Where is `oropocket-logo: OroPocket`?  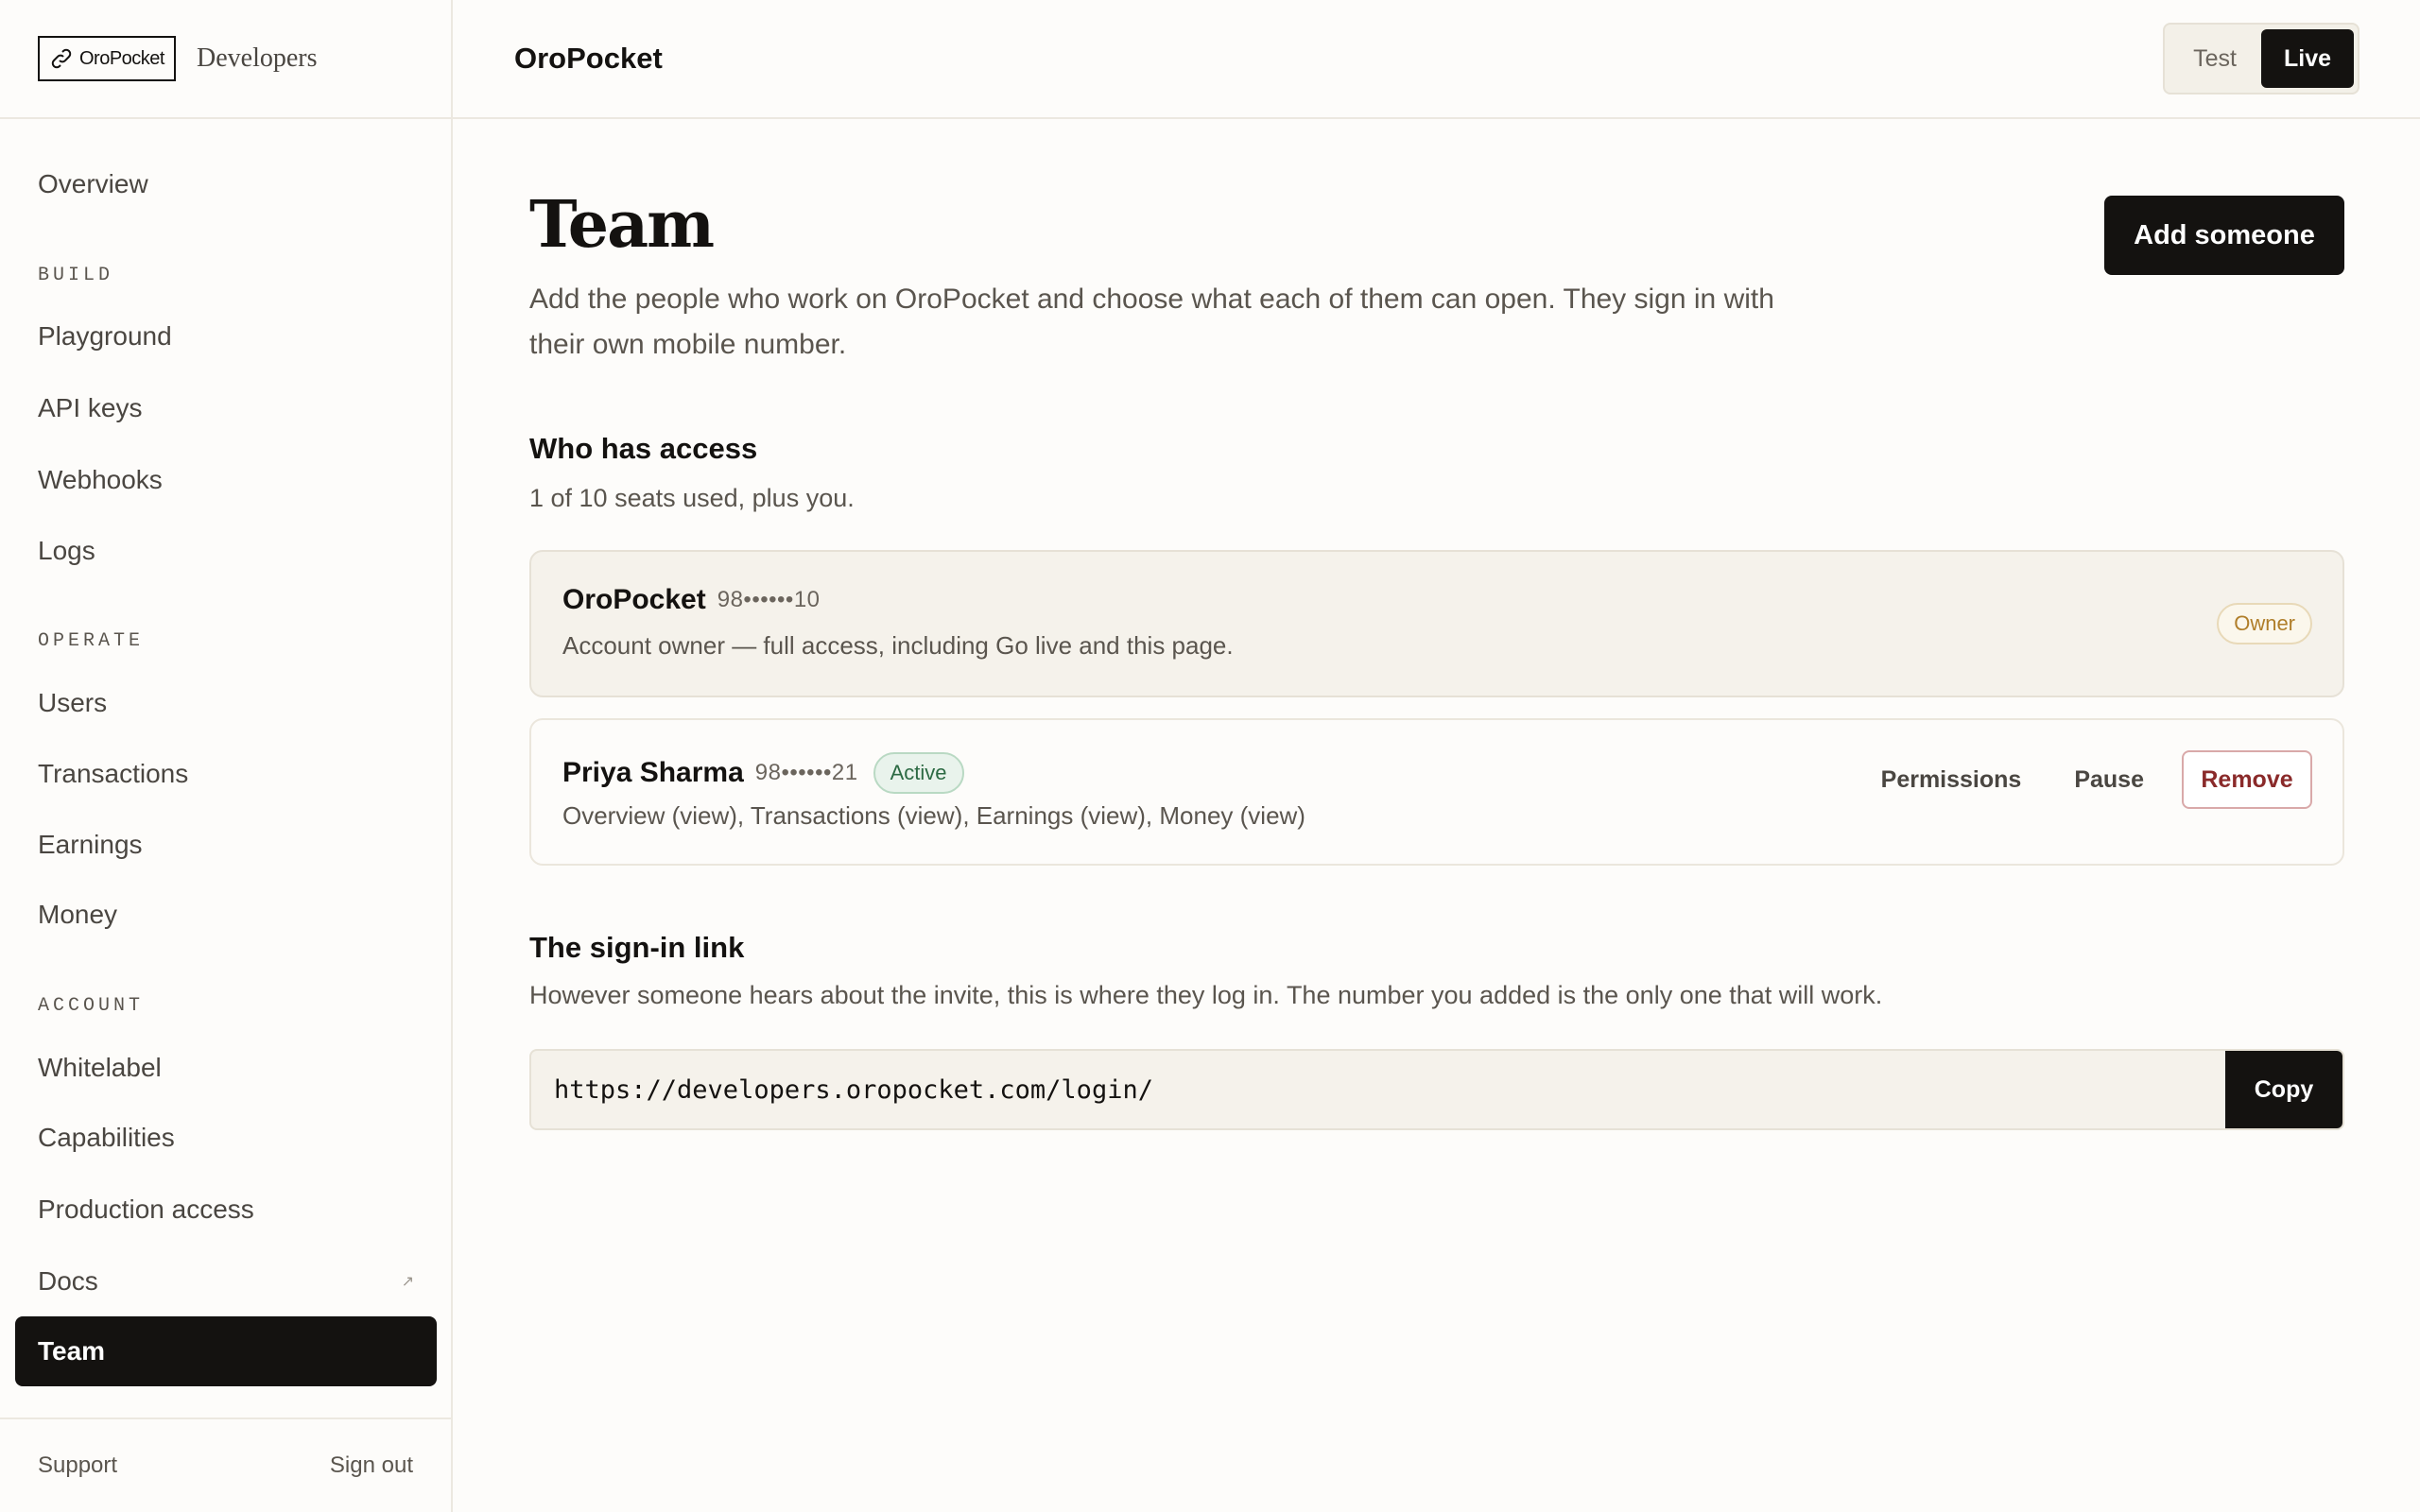 oropocket-logo: OroPocket is located at coordinates (107, 58).